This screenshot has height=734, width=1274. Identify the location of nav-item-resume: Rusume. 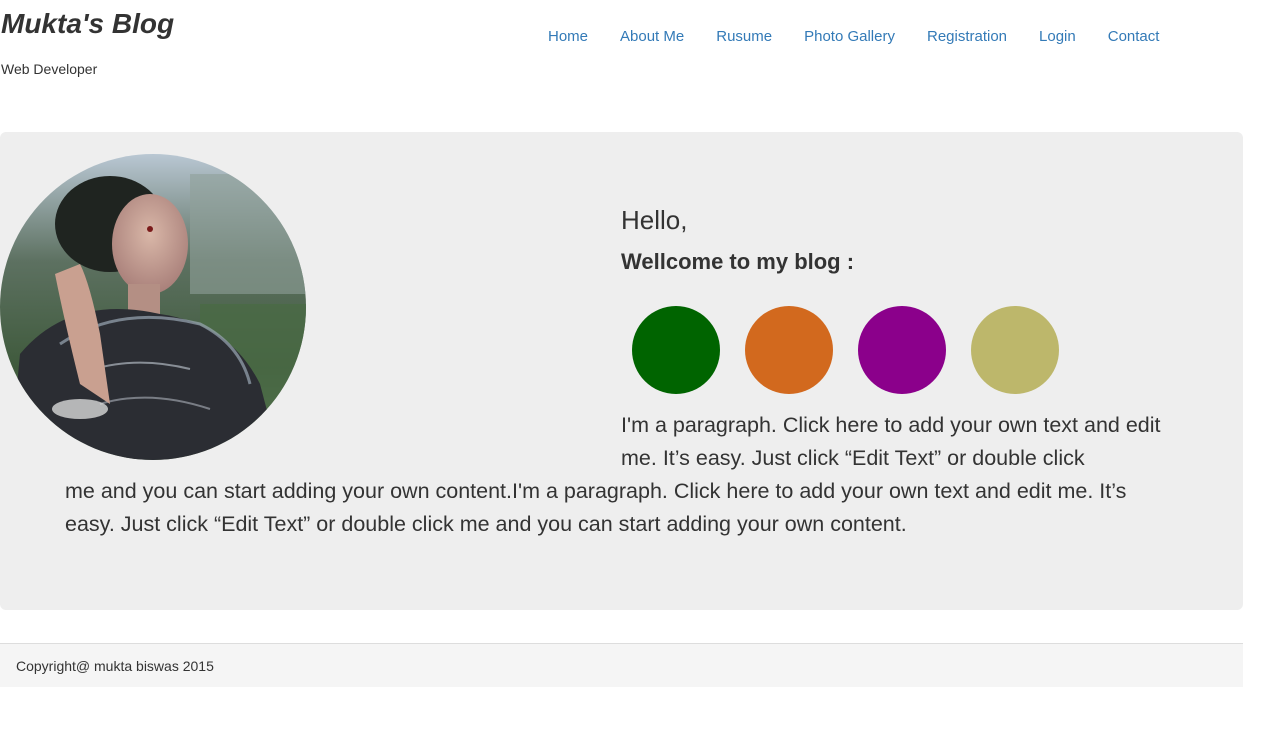
(744, 37).